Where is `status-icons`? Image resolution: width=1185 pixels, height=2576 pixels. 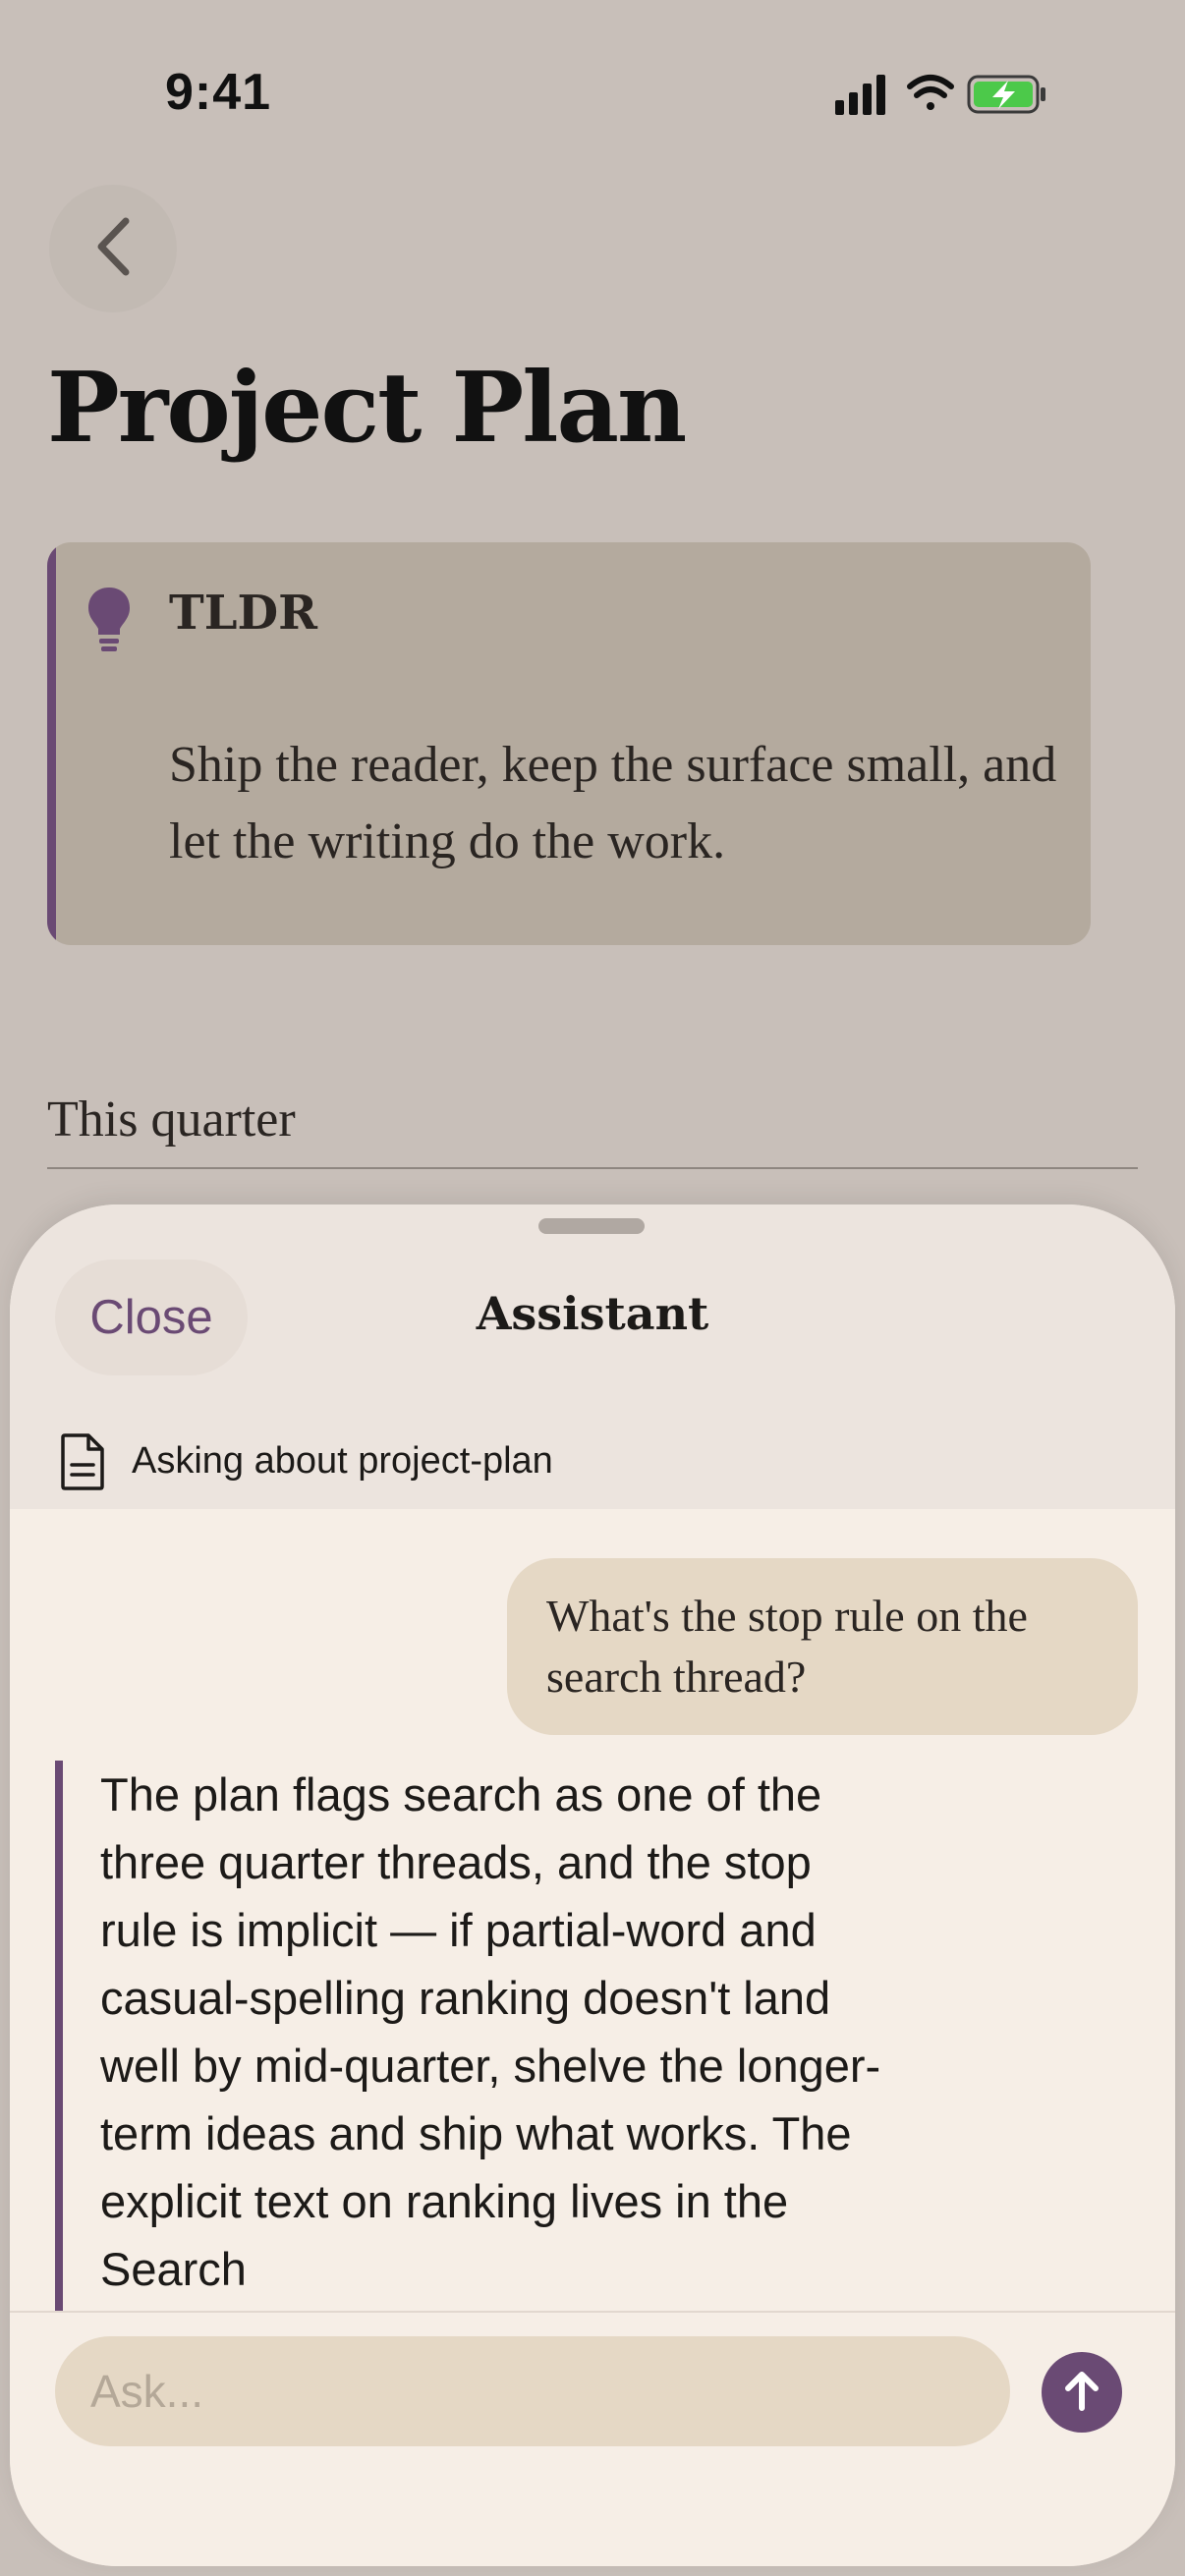
status-icons is located at coordinates (958, 95).